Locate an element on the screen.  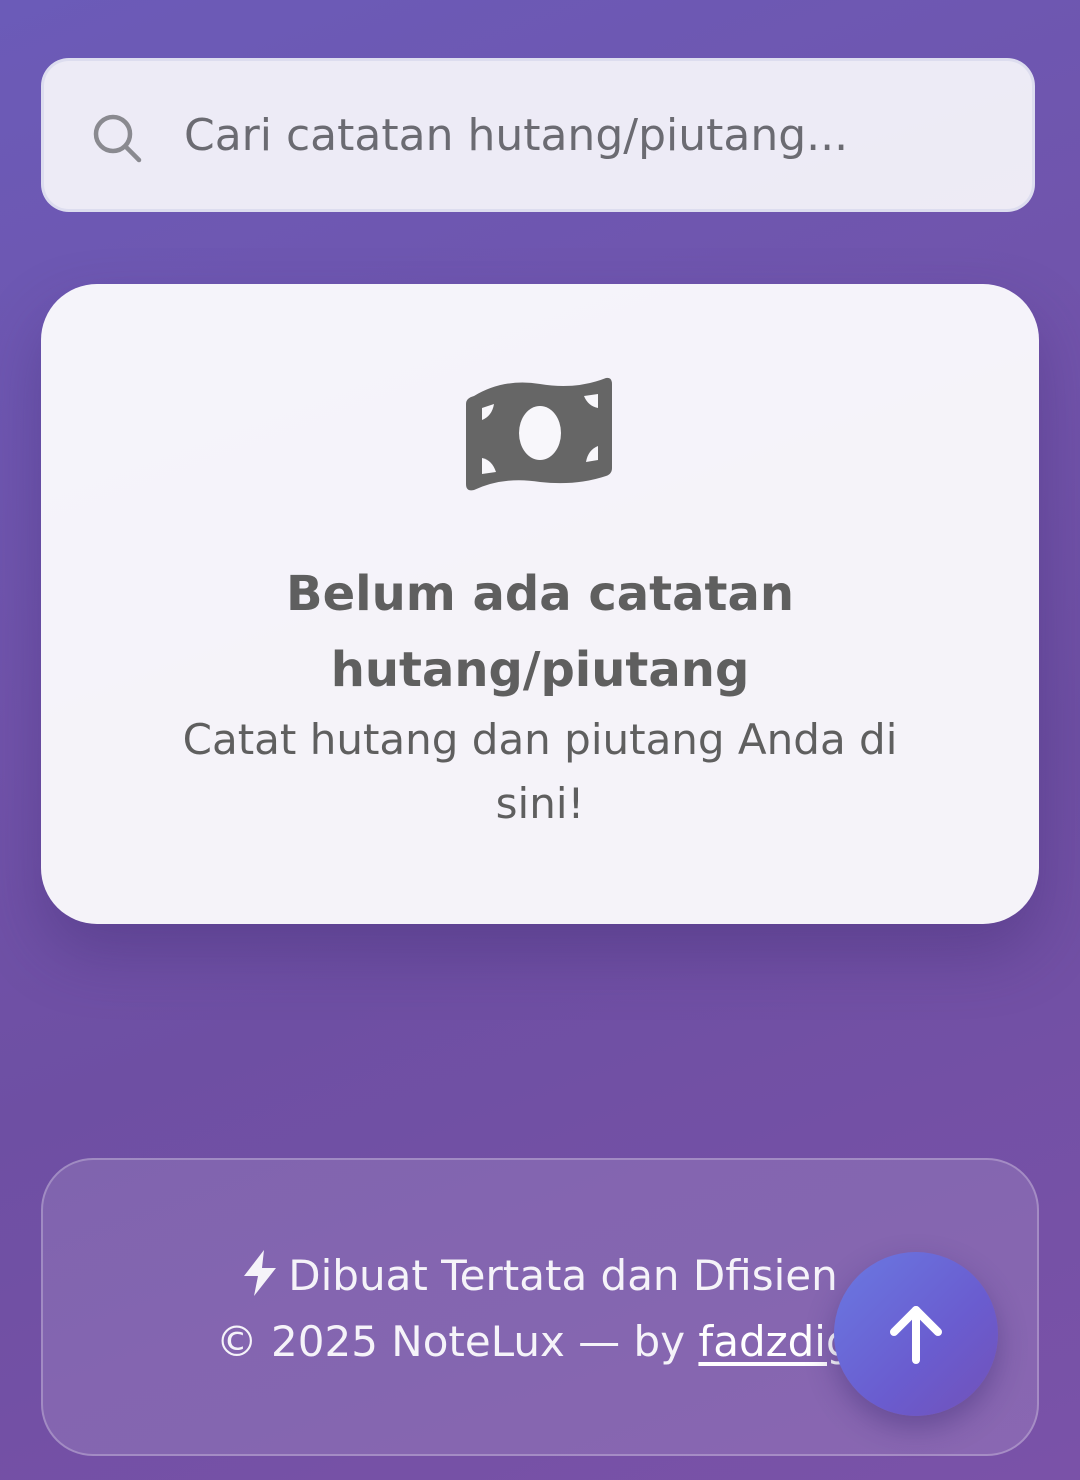
footer-tagline: Dibuat Tertata dan Dfisien is located at coordinates (563, 1275).